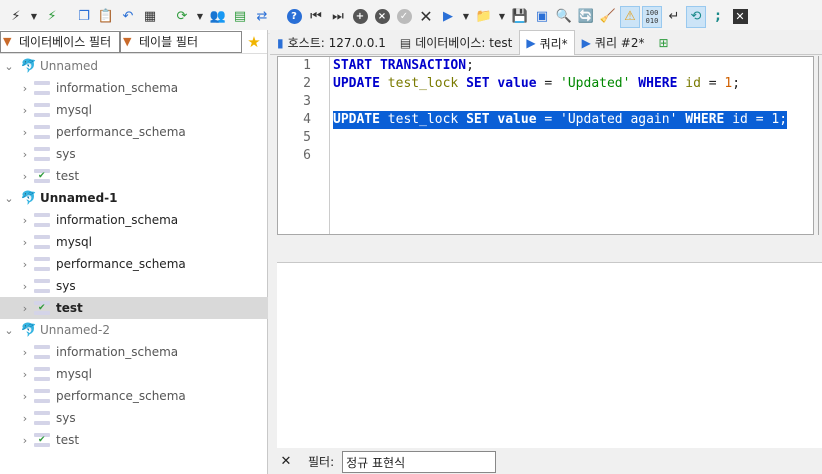 The image size is (822, 474). I want to click on print-icon: ▦, so click(150, 17).